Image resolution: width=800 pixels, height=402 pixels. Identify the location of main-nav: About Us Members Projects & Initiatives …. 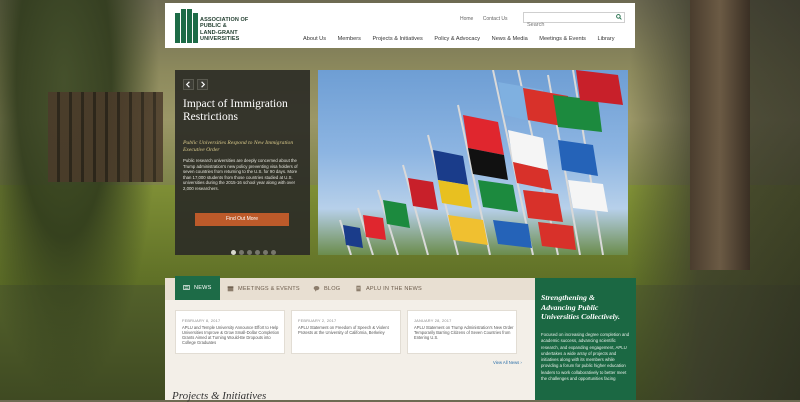
(464, 39).